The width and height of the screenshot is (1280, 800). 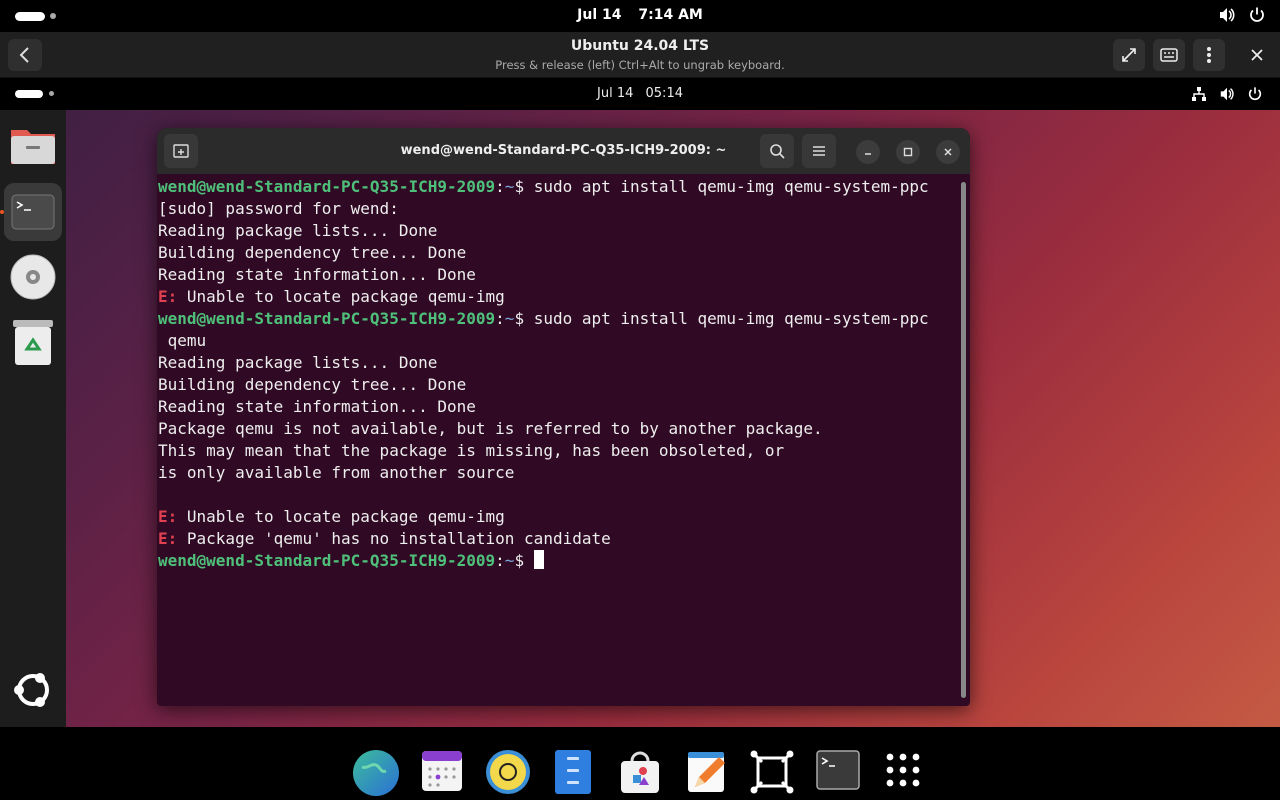 I want to click on network-icon, so click(x=1199, y=96).